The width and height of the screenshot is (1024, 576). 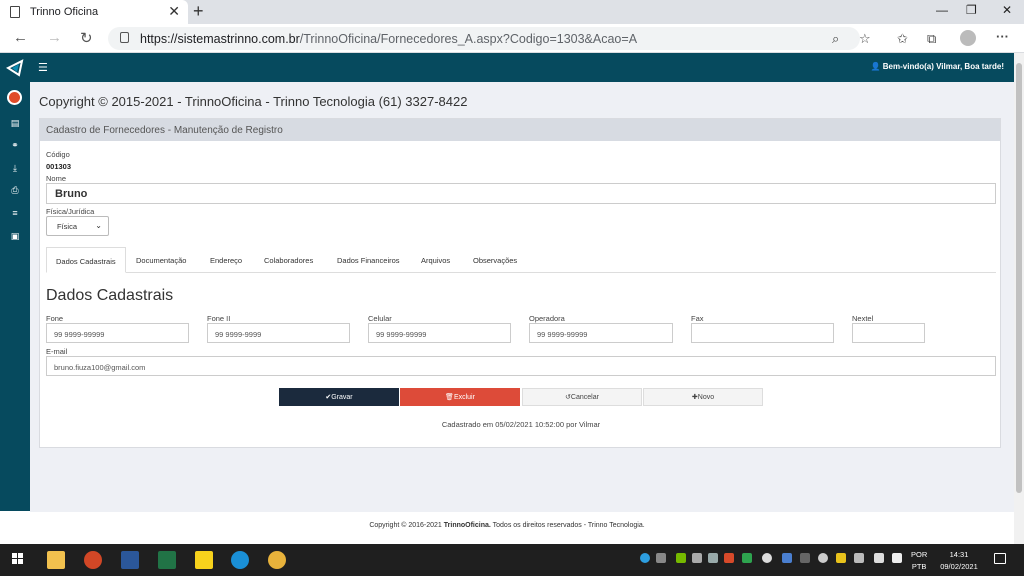 I want to click on nextel-input, so click(x=888, y=333).